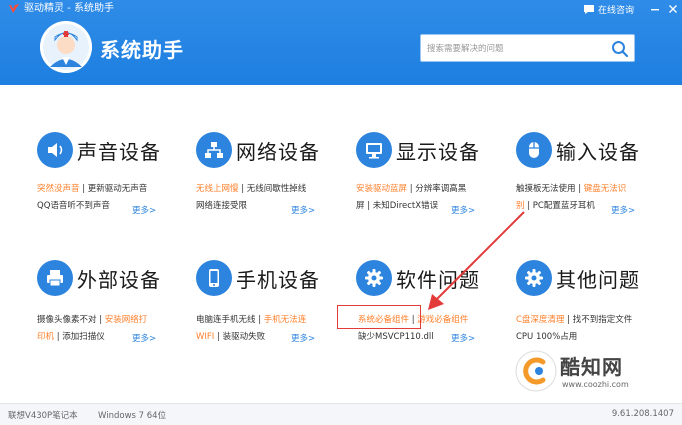 The width and height of the screenshot is (682, 425). I want to click on more-link-display: 更多>, so click(463, 211).